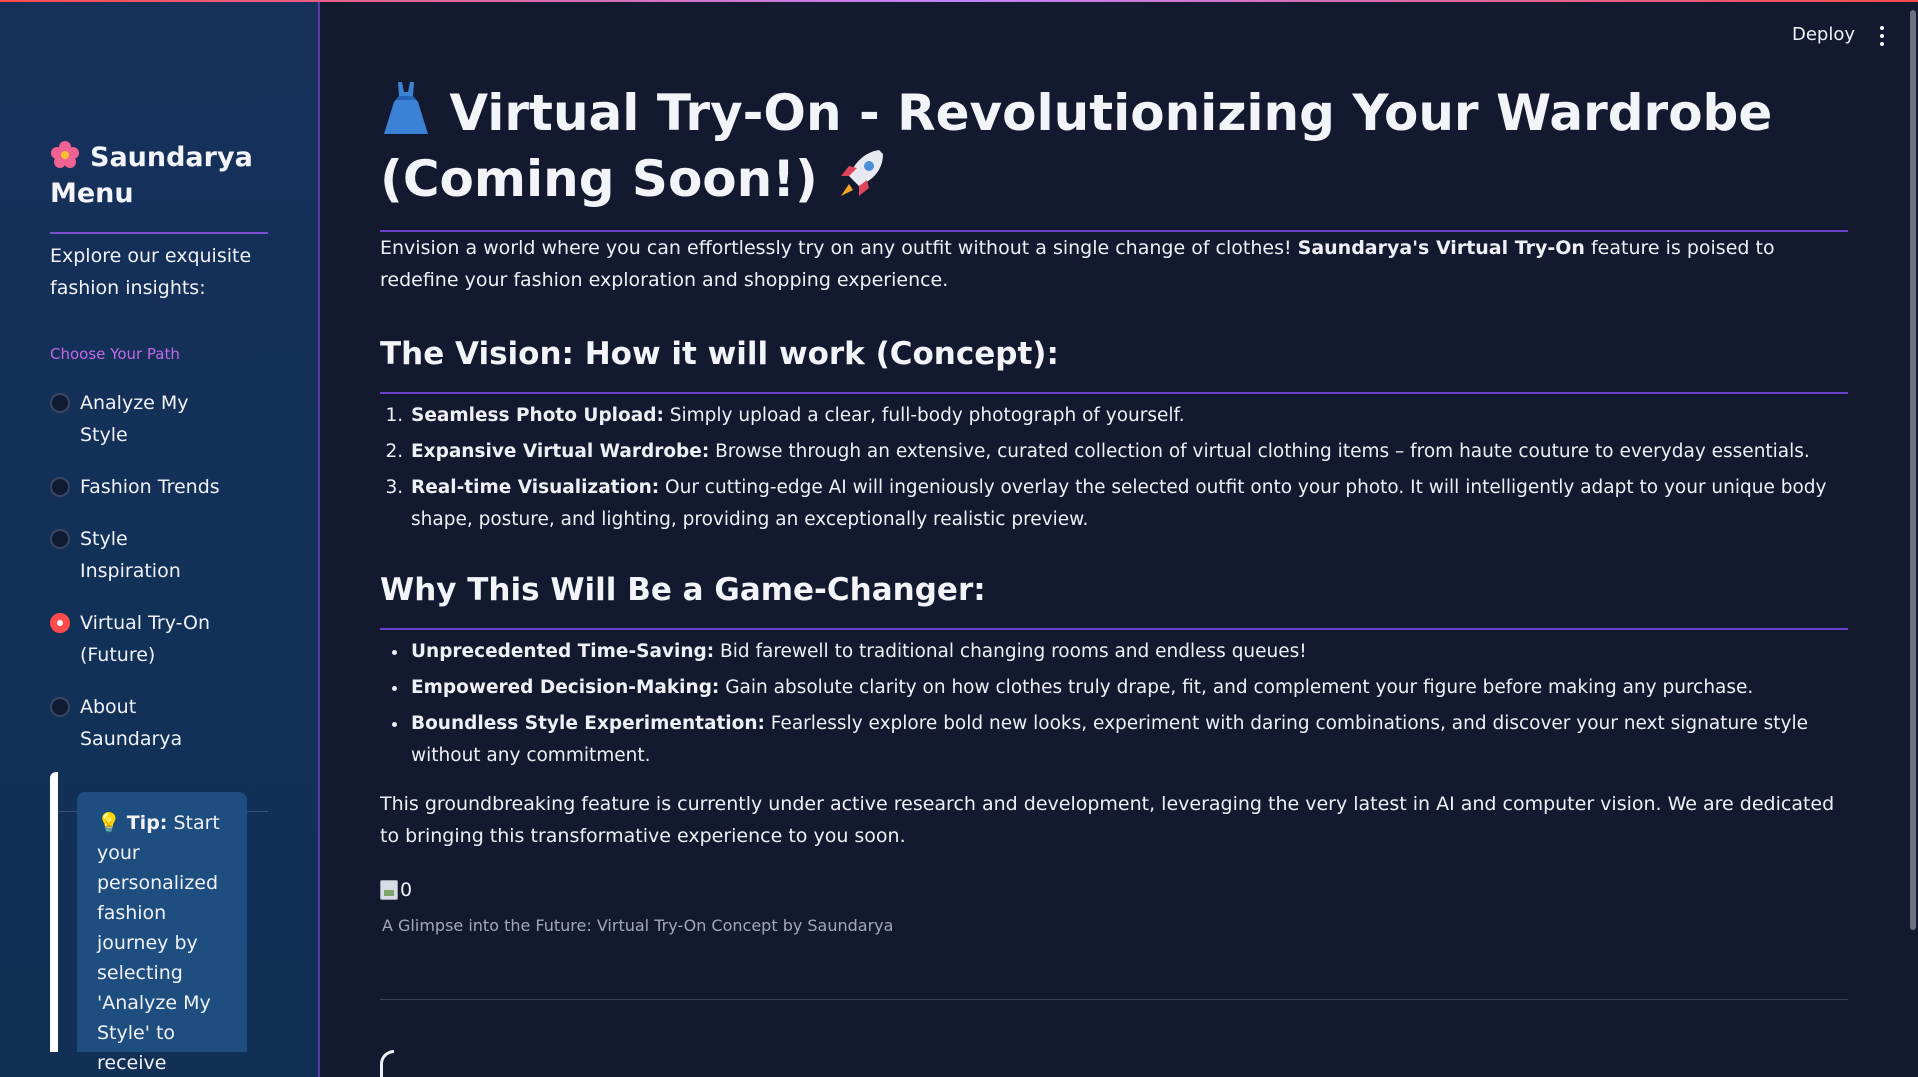 This screenshot has width=1918, height=1077. I want to click on top-decoration-line, so click(959, 1).